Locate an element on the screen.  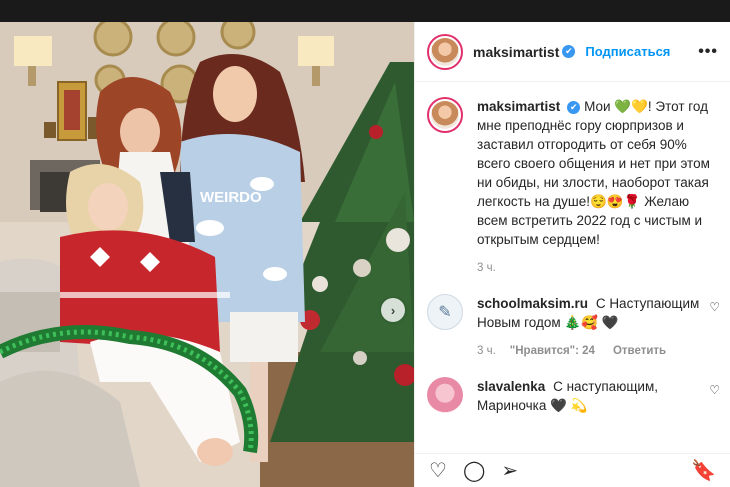
caption-avatar is located at coordinates (445, 115).